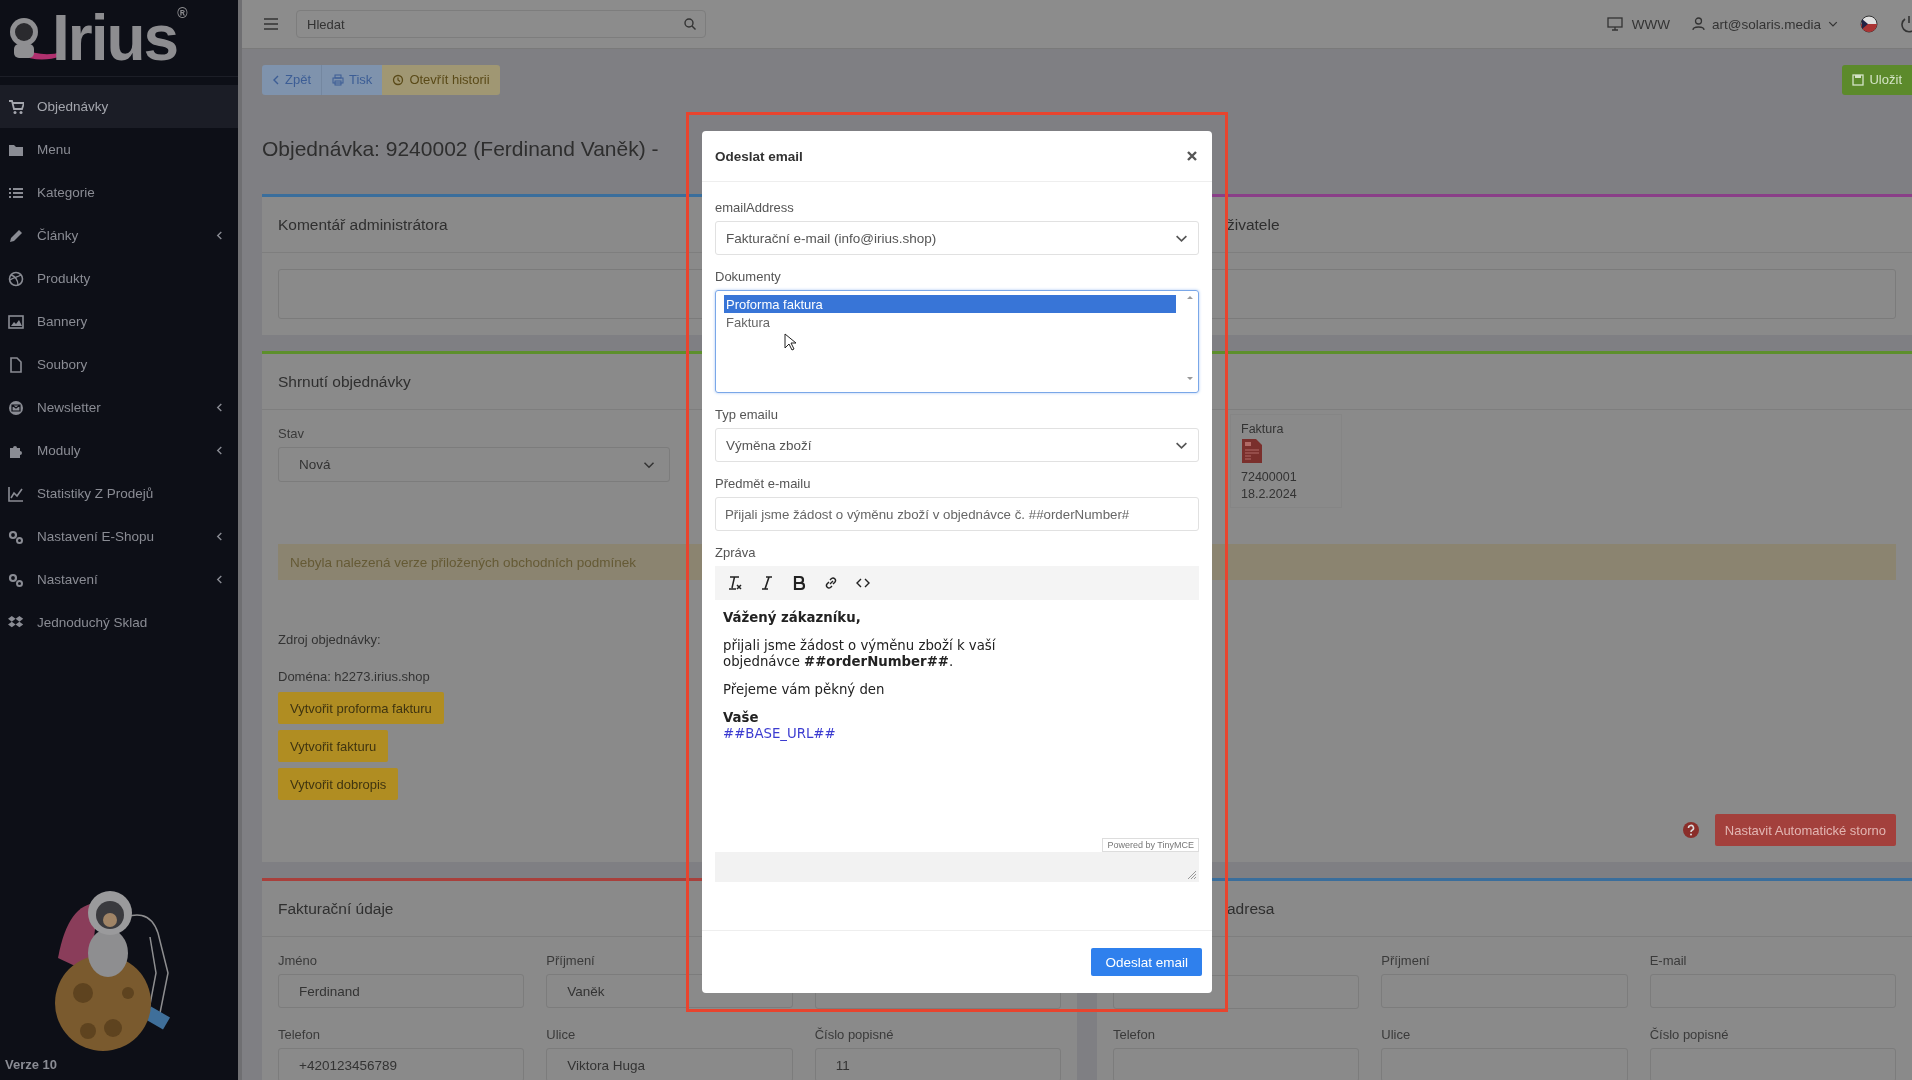  I want to click on action-button: Vytvořit dobropis, so click(338, 784).